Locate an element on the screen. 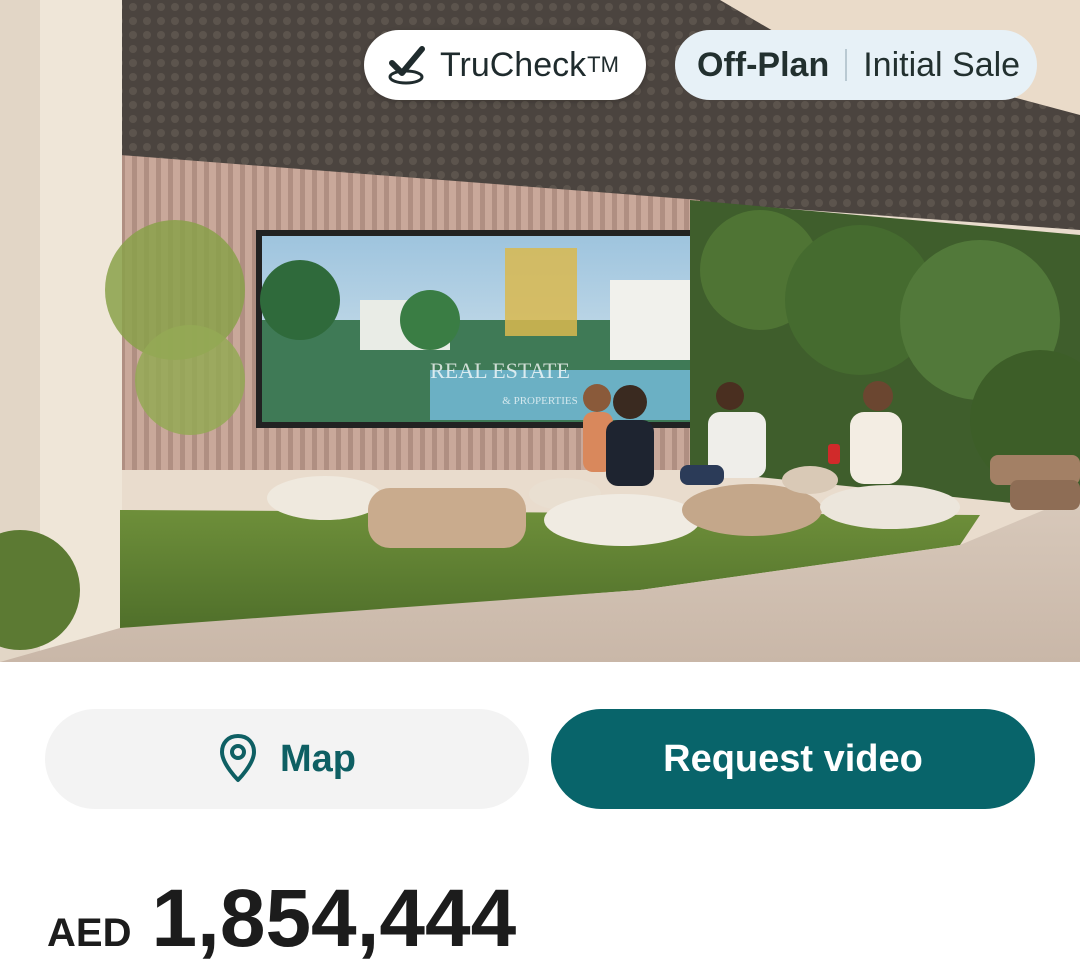  map-button-label: Map is located at coordinates (318, 758).